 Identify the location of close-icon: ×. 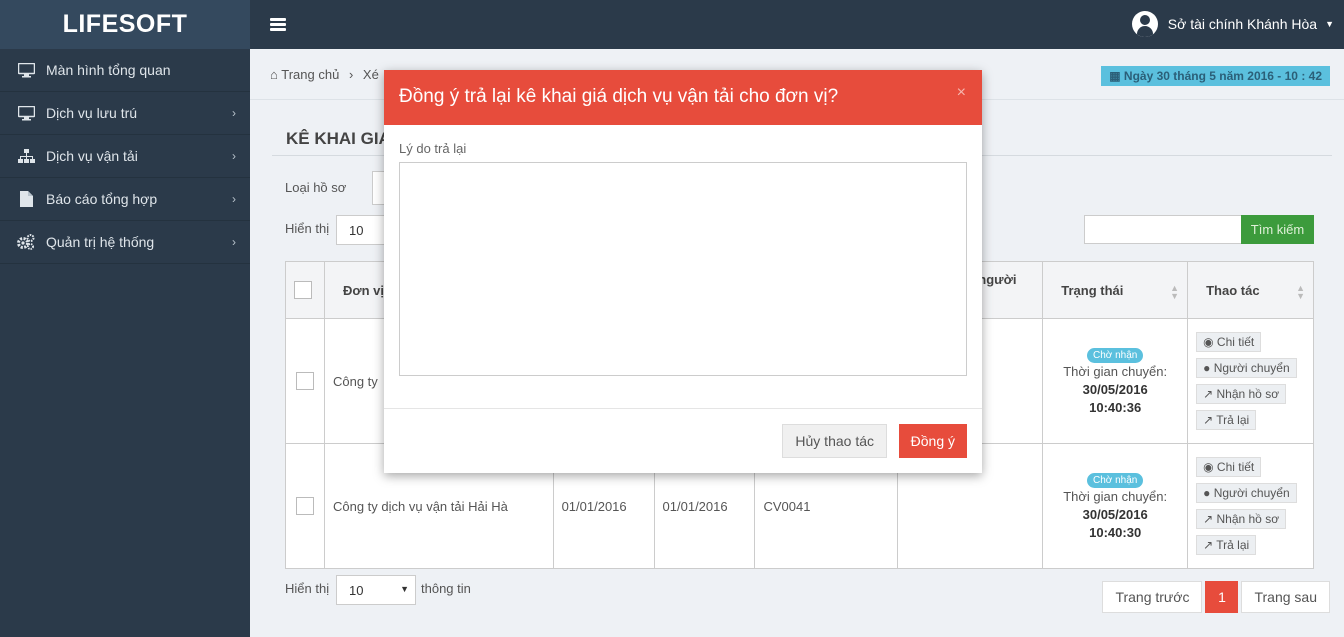
(961, 93).